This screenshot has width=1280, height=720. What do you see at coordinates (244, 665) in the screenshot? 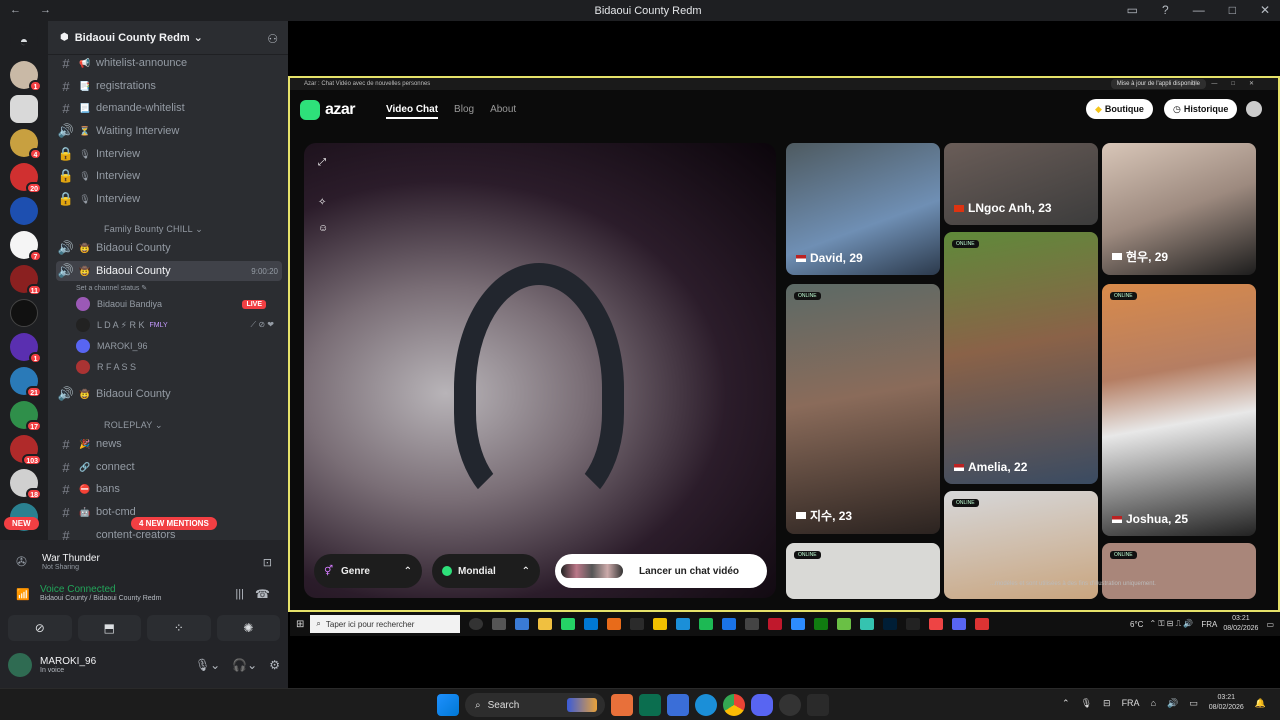
I see `headphones-icon: 🎧⌄` at bounding box center [244, 665].